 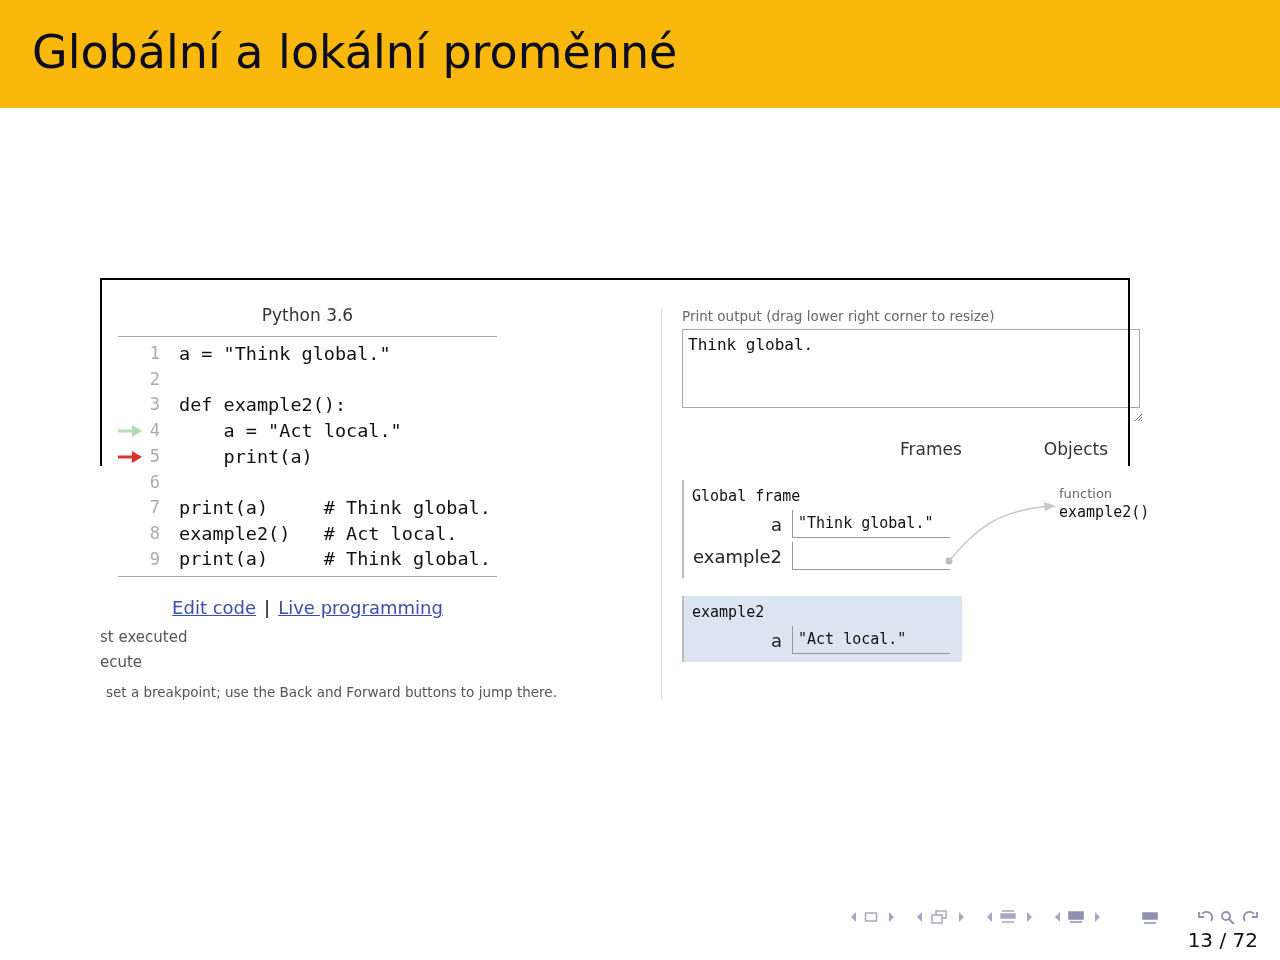 What do you see at coordinates (1104, 512) in the screenshot?
I see `object-name: example2()` at bounding box center [1104, 512].